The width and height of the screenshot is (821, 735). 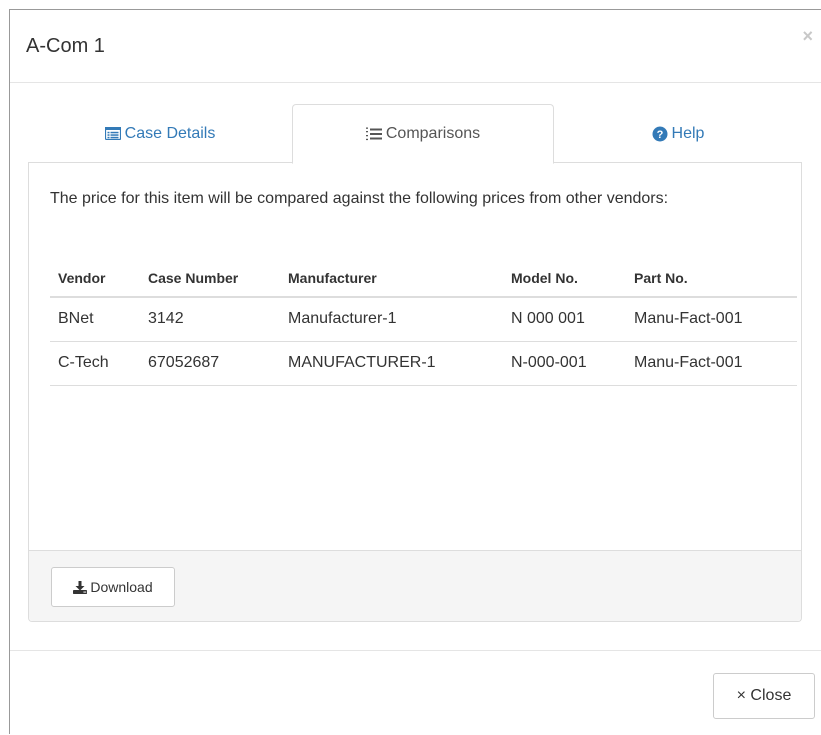 What do you see at coordinates (688, 133) in the screenshot?
I see `tab-help-label: Help` at bounding box center [688, 133].